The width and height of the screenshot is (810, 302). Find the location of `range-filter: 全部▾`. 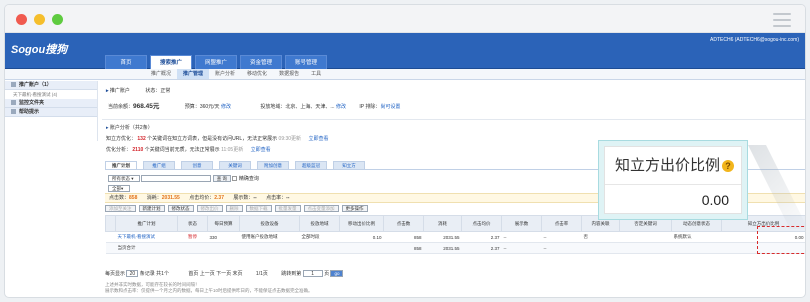

range-filter: 全部▾ is located at coordinates (119, 188).